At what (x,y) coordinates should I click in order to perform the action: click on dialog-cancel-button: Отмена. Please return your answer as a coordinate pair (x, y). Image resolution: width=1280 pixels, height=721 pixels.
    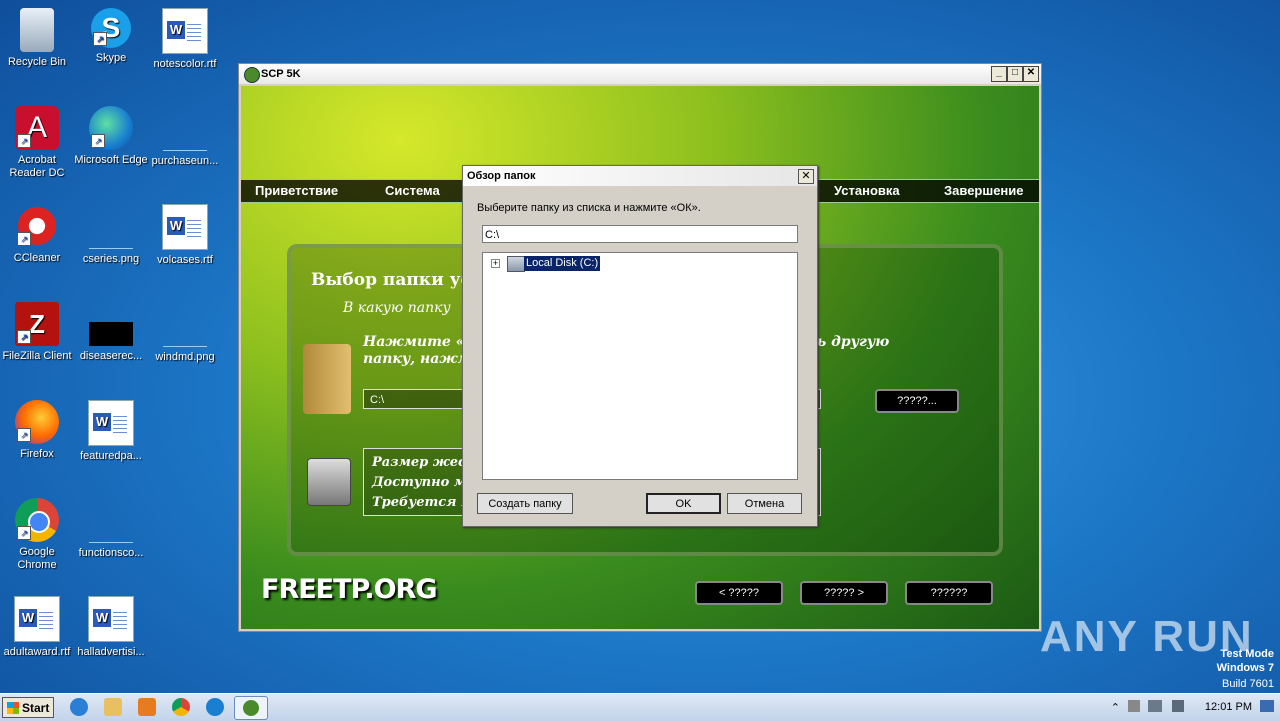
    Looking at the image, I should click on (764, 503).